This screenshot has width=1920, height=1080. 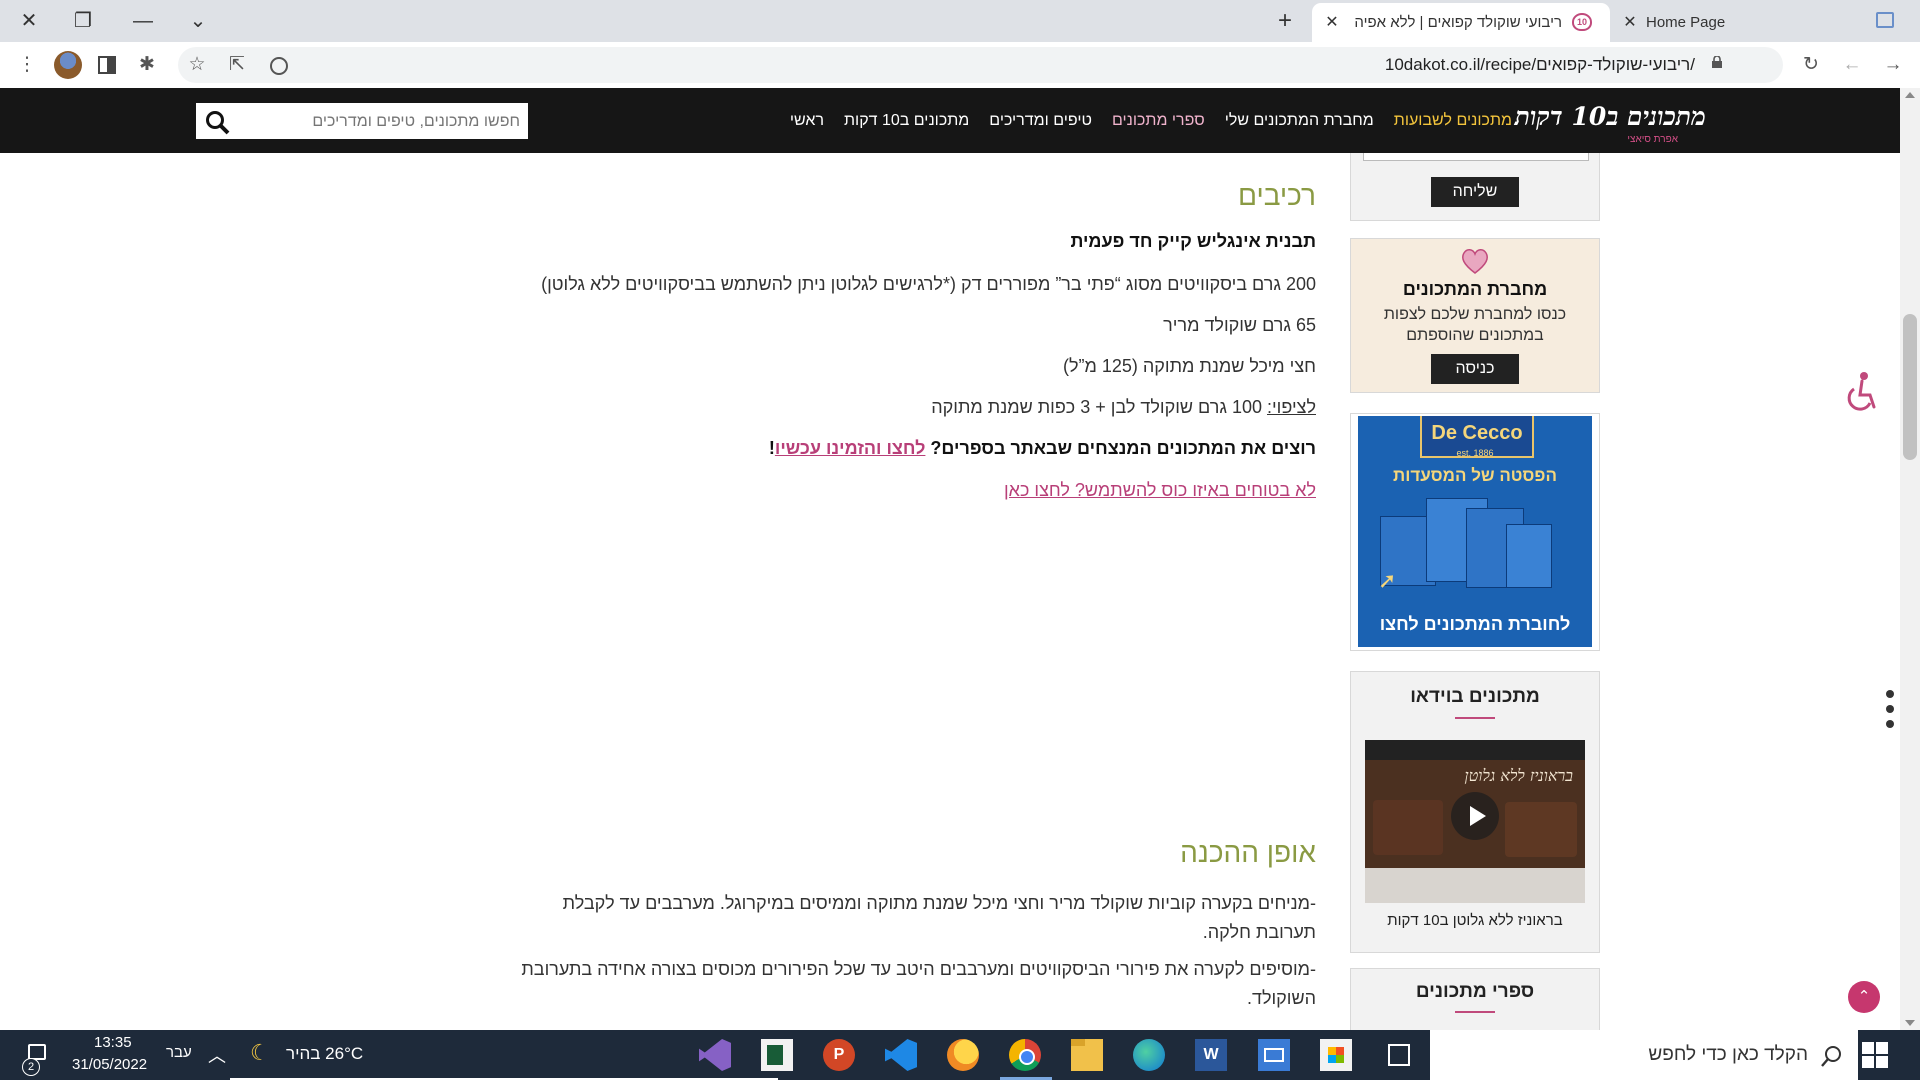 What do you see at coordinates (1475, 750) in the screenshot?
I see `thumb-strip` at bounding box center [1475, 750].